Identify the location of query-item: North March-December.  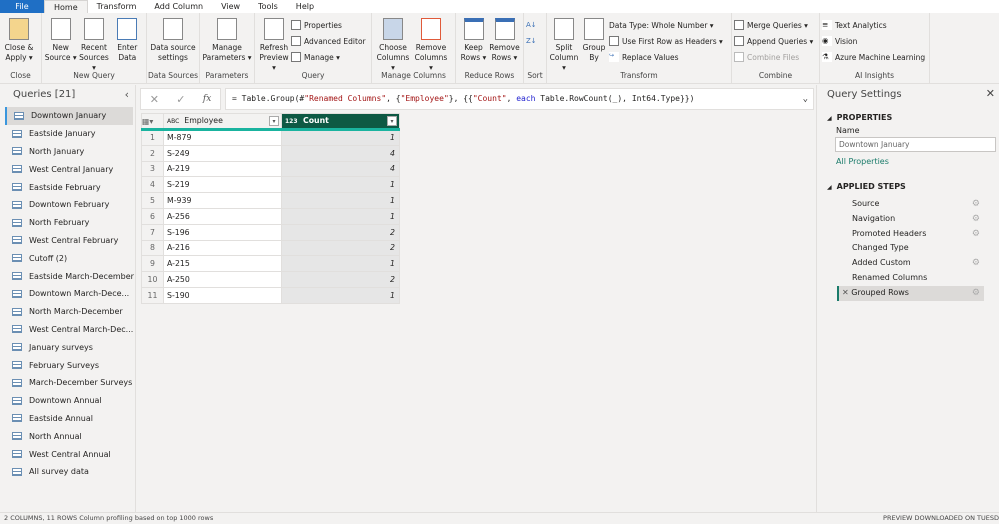
(67, 312).